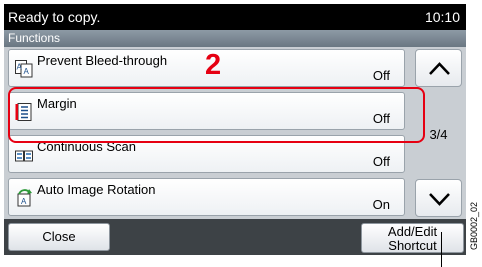 The height and width of the screenshot is (267, 482). What do you see at coordinates (96, 189) in the screenshot?
I see `item-label-auto-image-rotation: Auto Image Rotation` at bounding box center [96, 189].